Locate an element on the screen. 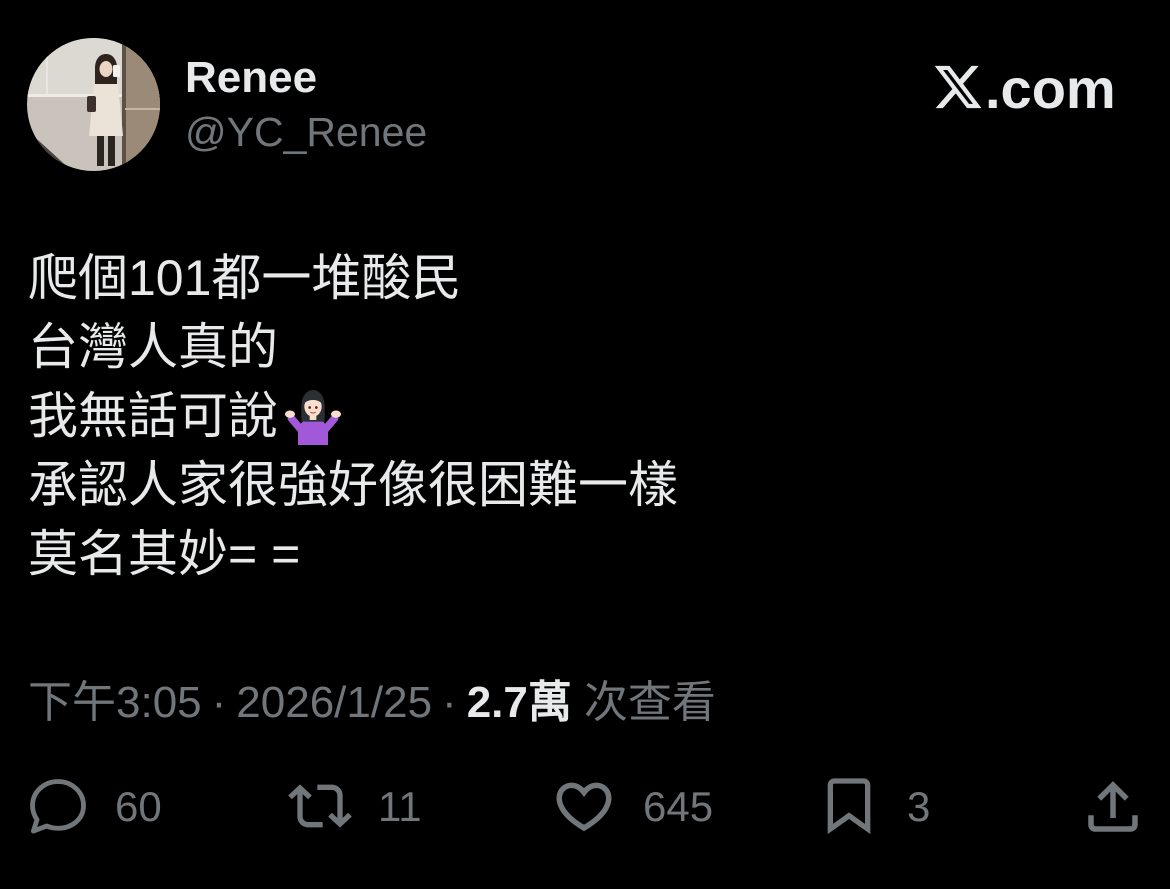 This screenshot has height=889, width=1170. tweet-time: 下午3:05 is located at coordinates (115, 702).